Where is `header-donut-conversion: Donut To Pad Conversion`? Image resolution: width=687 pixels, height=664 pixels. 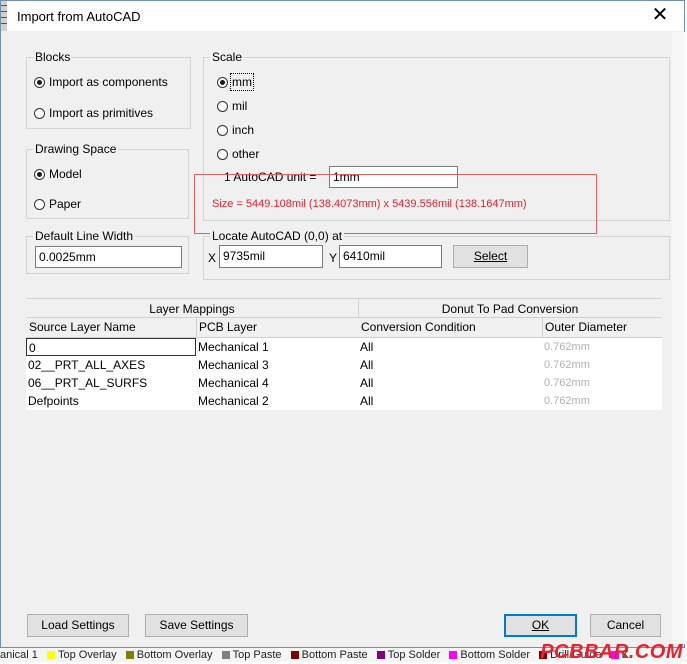 header-donut-conversion: Donut To Pad Conversion is located at coordinates (510, 308).